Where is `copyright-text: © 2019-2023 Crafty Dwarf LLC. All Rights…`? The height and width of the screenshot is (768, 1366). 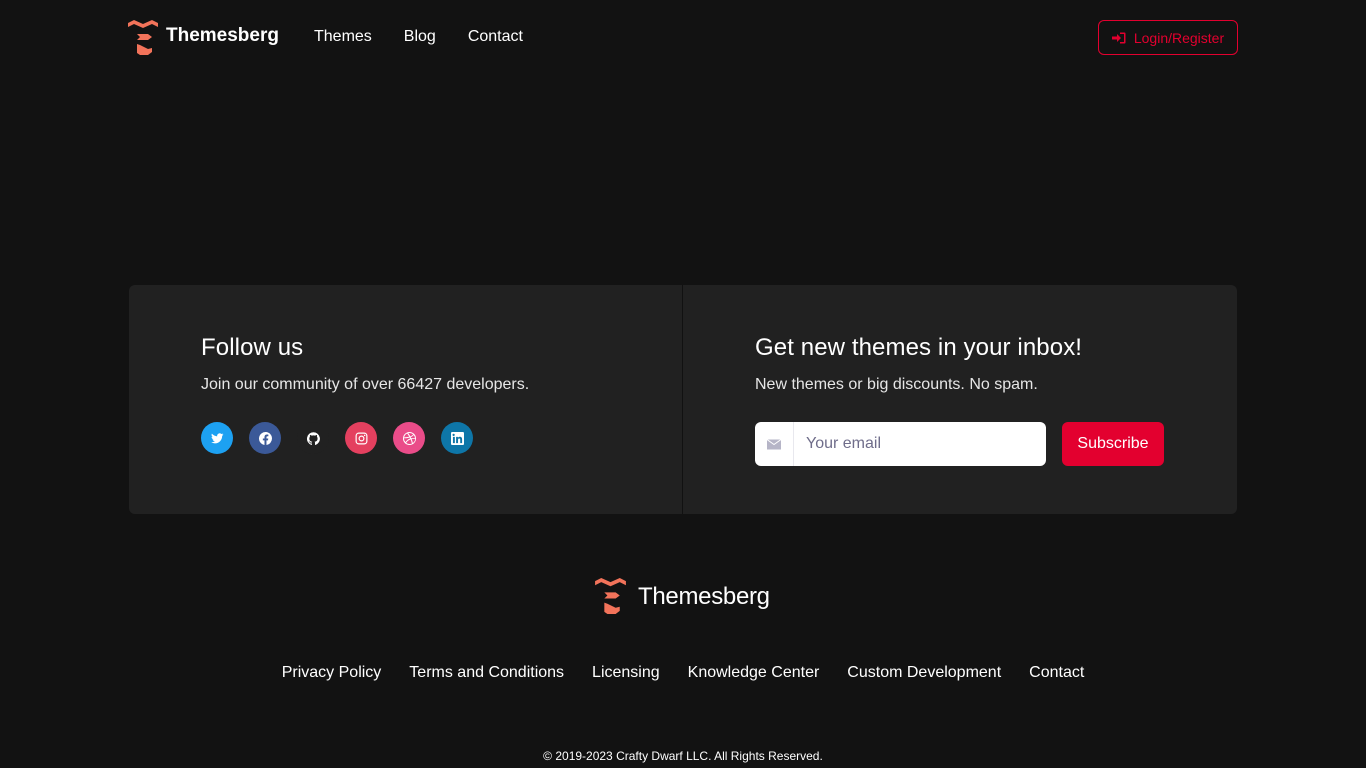 copyright-text: © 2019-2023 Crafty Dwarf LLC. All Rights… is located at coordinates (683, 756).